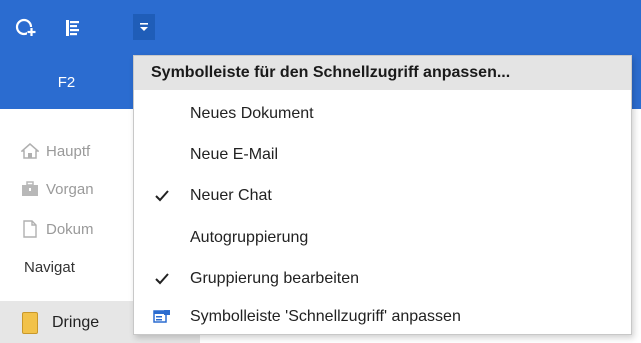 This screenshot has width=641, height=343. What do you see at coordinates (382, 155) in the screenshot?
I see `menu-item-neue-email: Neue E-Mail` at bounding box center [382, 155].